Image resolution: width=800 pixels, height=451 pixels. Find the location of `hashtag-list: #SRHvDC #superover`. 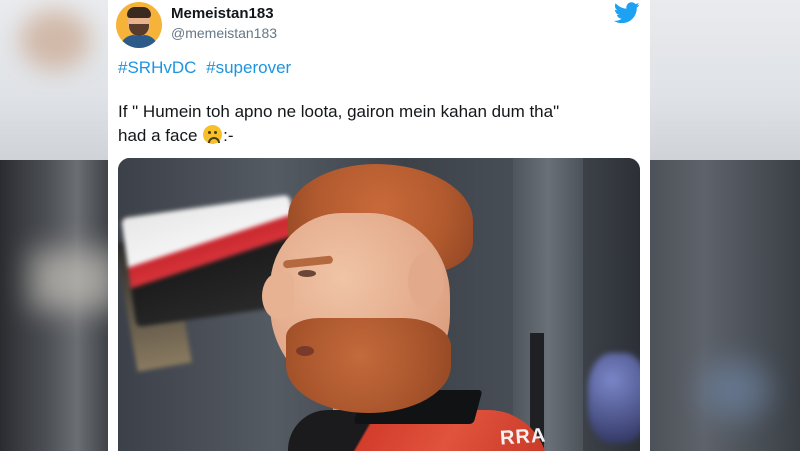

hashtag-list: #SRHvDC #superover is located at coordinates (207, 68).